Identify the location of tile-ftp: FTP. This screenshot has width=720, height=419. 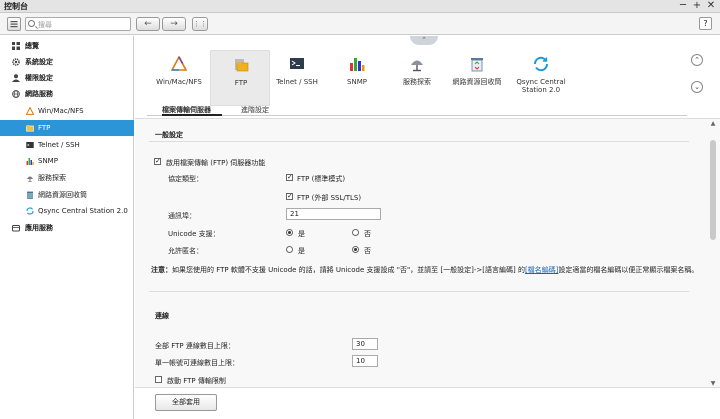
(240, 78).